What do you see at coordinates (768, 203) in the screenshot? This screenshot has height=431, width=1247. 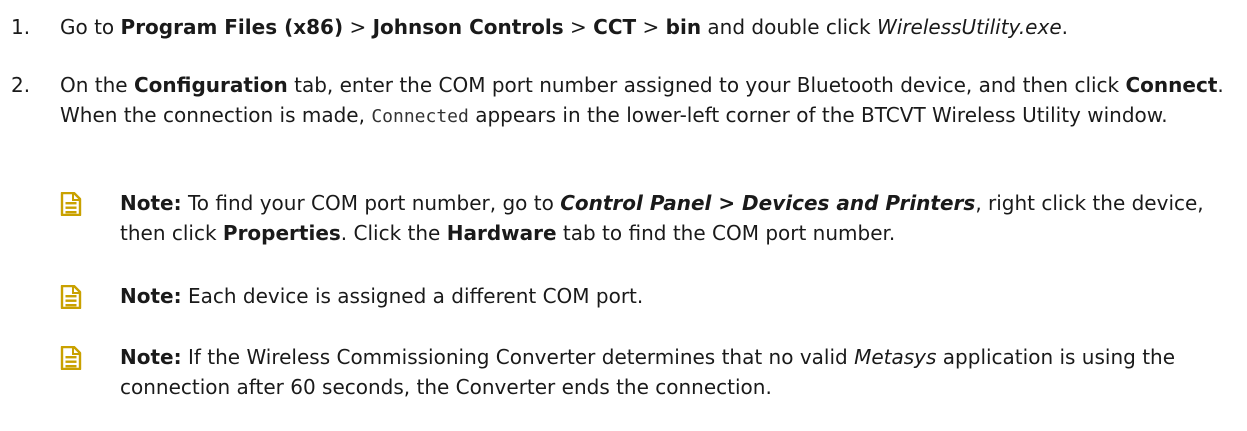 I see `menu-path: Control Panel > Devices and Printers` at bounding box center [768, 203].